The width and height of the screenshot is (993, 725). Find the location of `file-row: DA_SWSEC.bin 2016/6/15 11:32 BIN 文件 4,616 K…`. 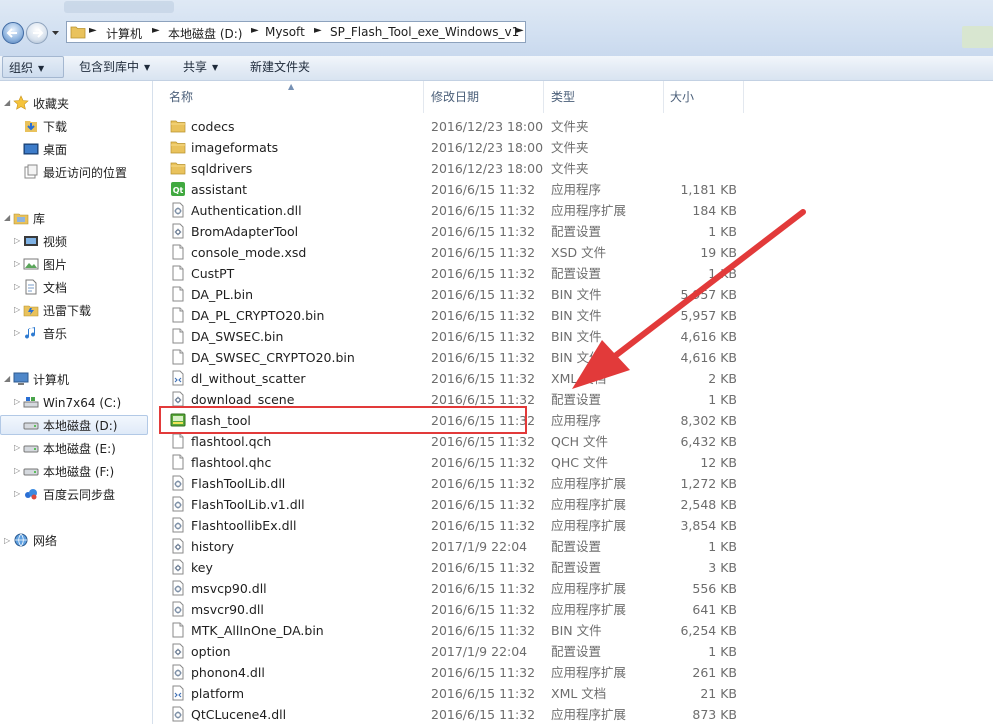

file-row: DA_SWSEC.bin 2016/6/15 11:32 BIN 文件 4,616 K… is located at coordinates (573, 336).